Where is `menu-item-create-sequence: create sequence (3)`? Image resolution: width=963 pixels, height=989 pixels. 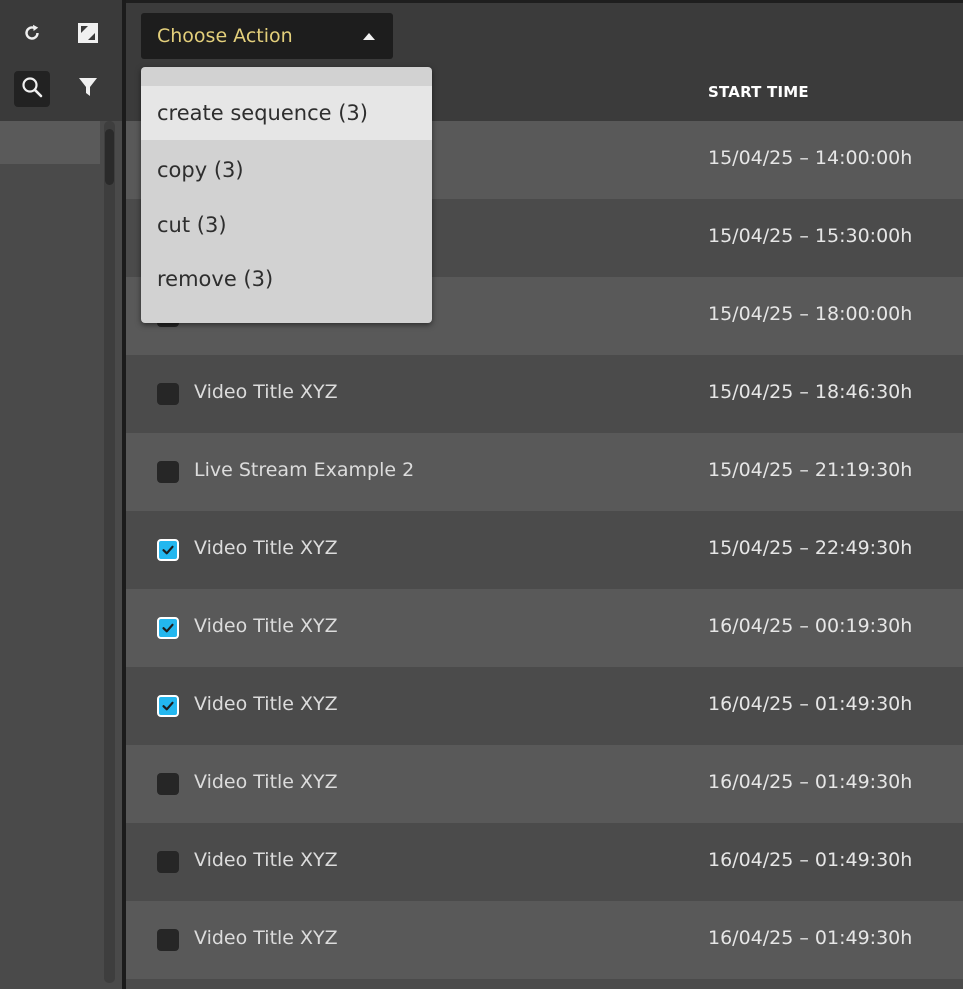
menu-item-create-sequence: create sequence (3) is located at coordinates (286, 113).